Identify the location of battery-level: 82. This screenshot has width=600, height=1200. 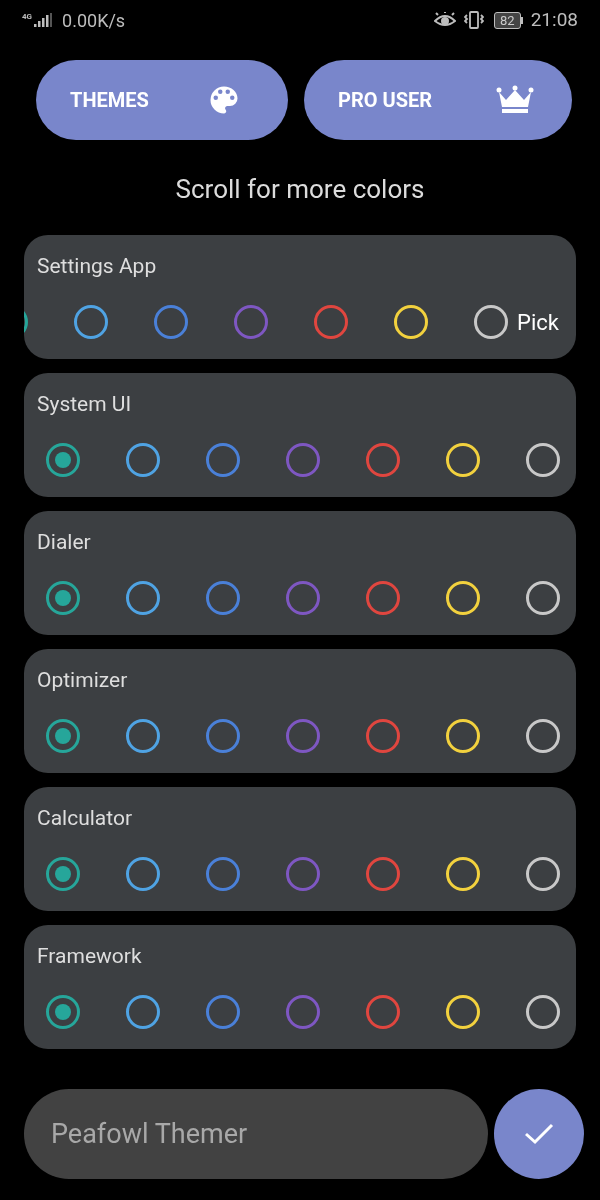
(507, 20).